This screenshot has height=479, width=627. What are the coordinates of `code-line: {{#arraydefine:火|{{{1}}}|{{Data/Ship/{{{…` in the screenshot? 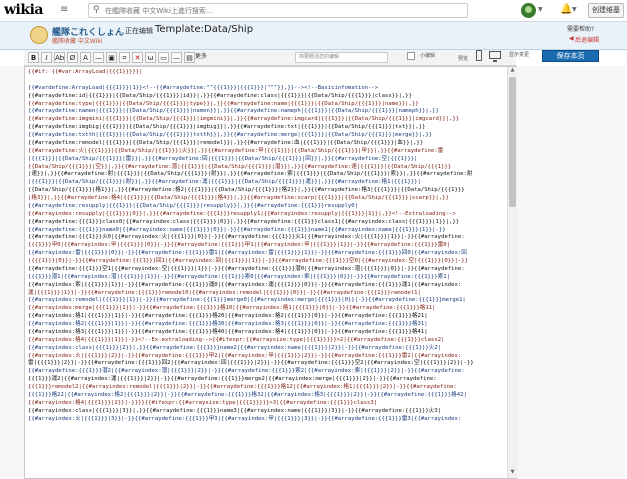 It's located at (236, 150).